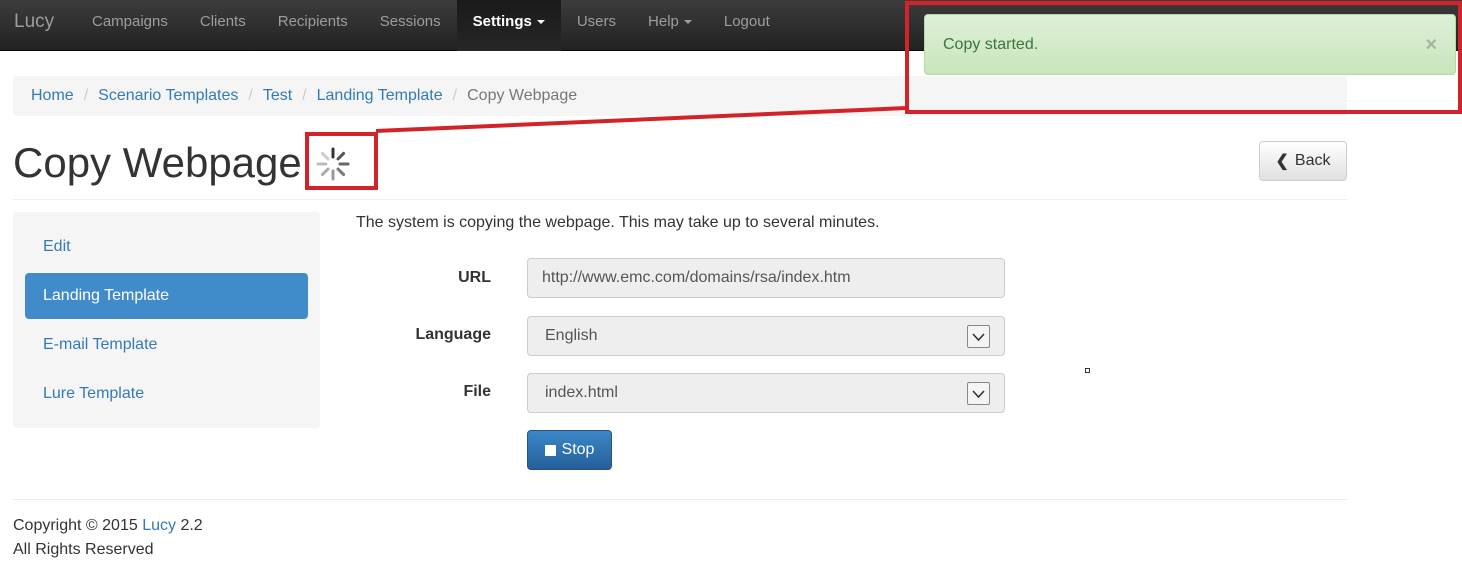 This screenshot has height=569, width=1462. I want to click on sidebar-item-lure-template: Lure Template, so click(166, 394).